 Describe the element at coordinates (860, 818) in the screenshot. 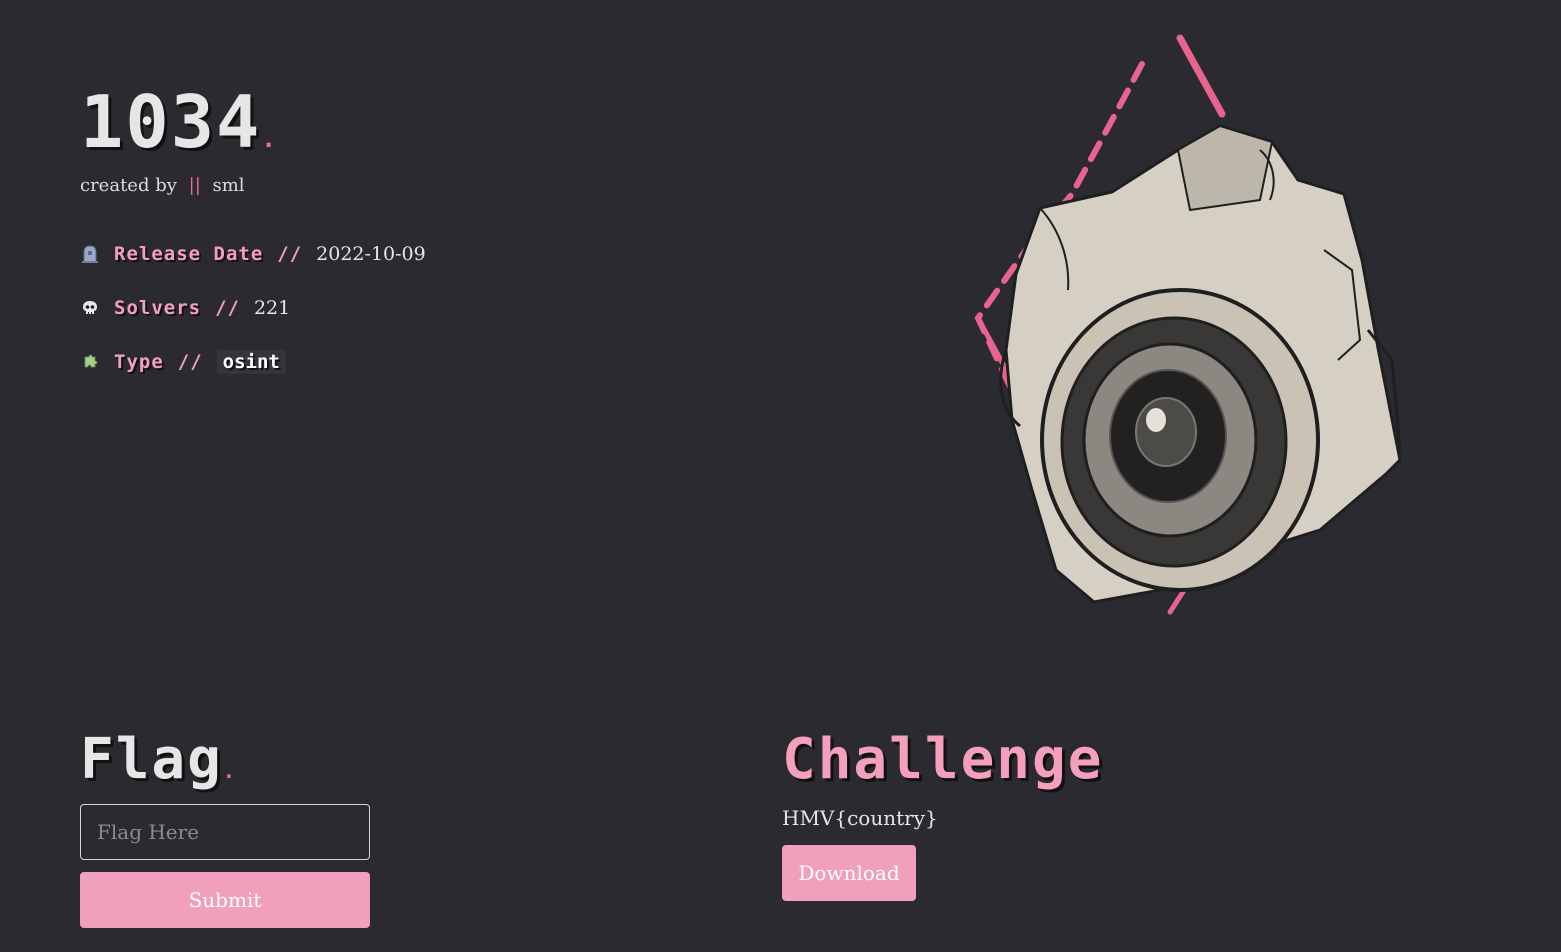

I see `flag-format-text: HMV{country}` at that location.